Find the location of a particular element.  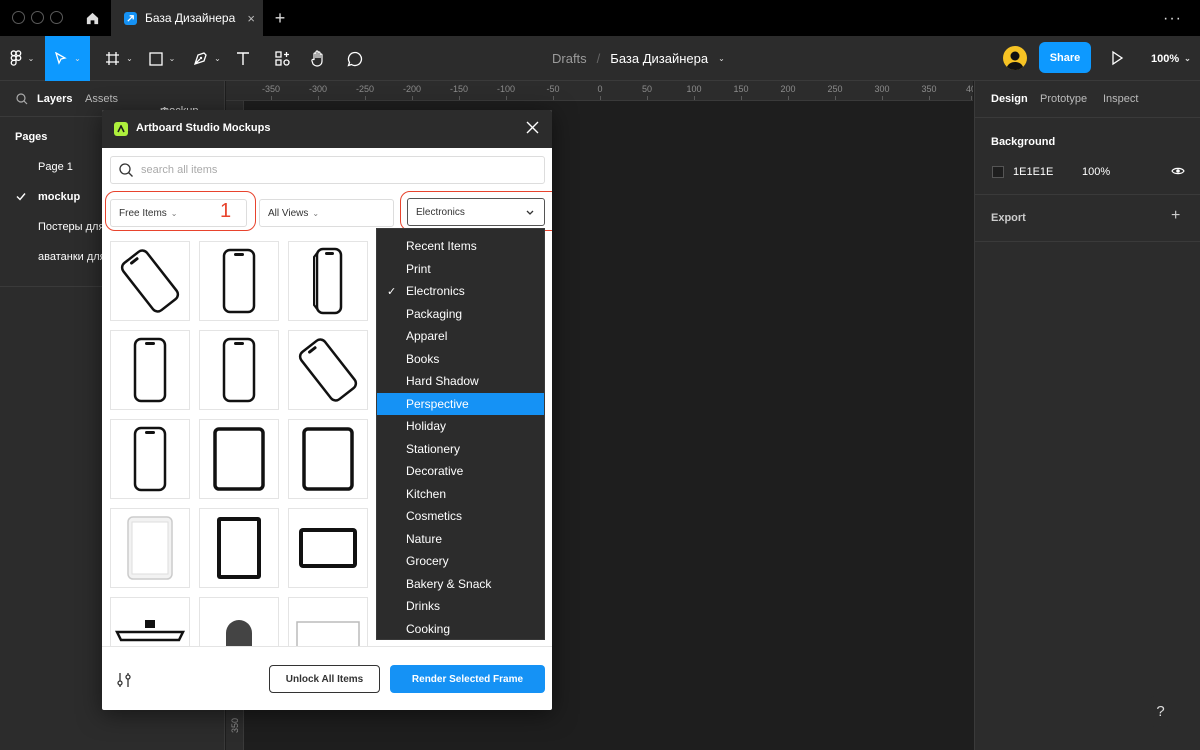

ruler-vertical-label: 350 is located at coordinates (235, 725).